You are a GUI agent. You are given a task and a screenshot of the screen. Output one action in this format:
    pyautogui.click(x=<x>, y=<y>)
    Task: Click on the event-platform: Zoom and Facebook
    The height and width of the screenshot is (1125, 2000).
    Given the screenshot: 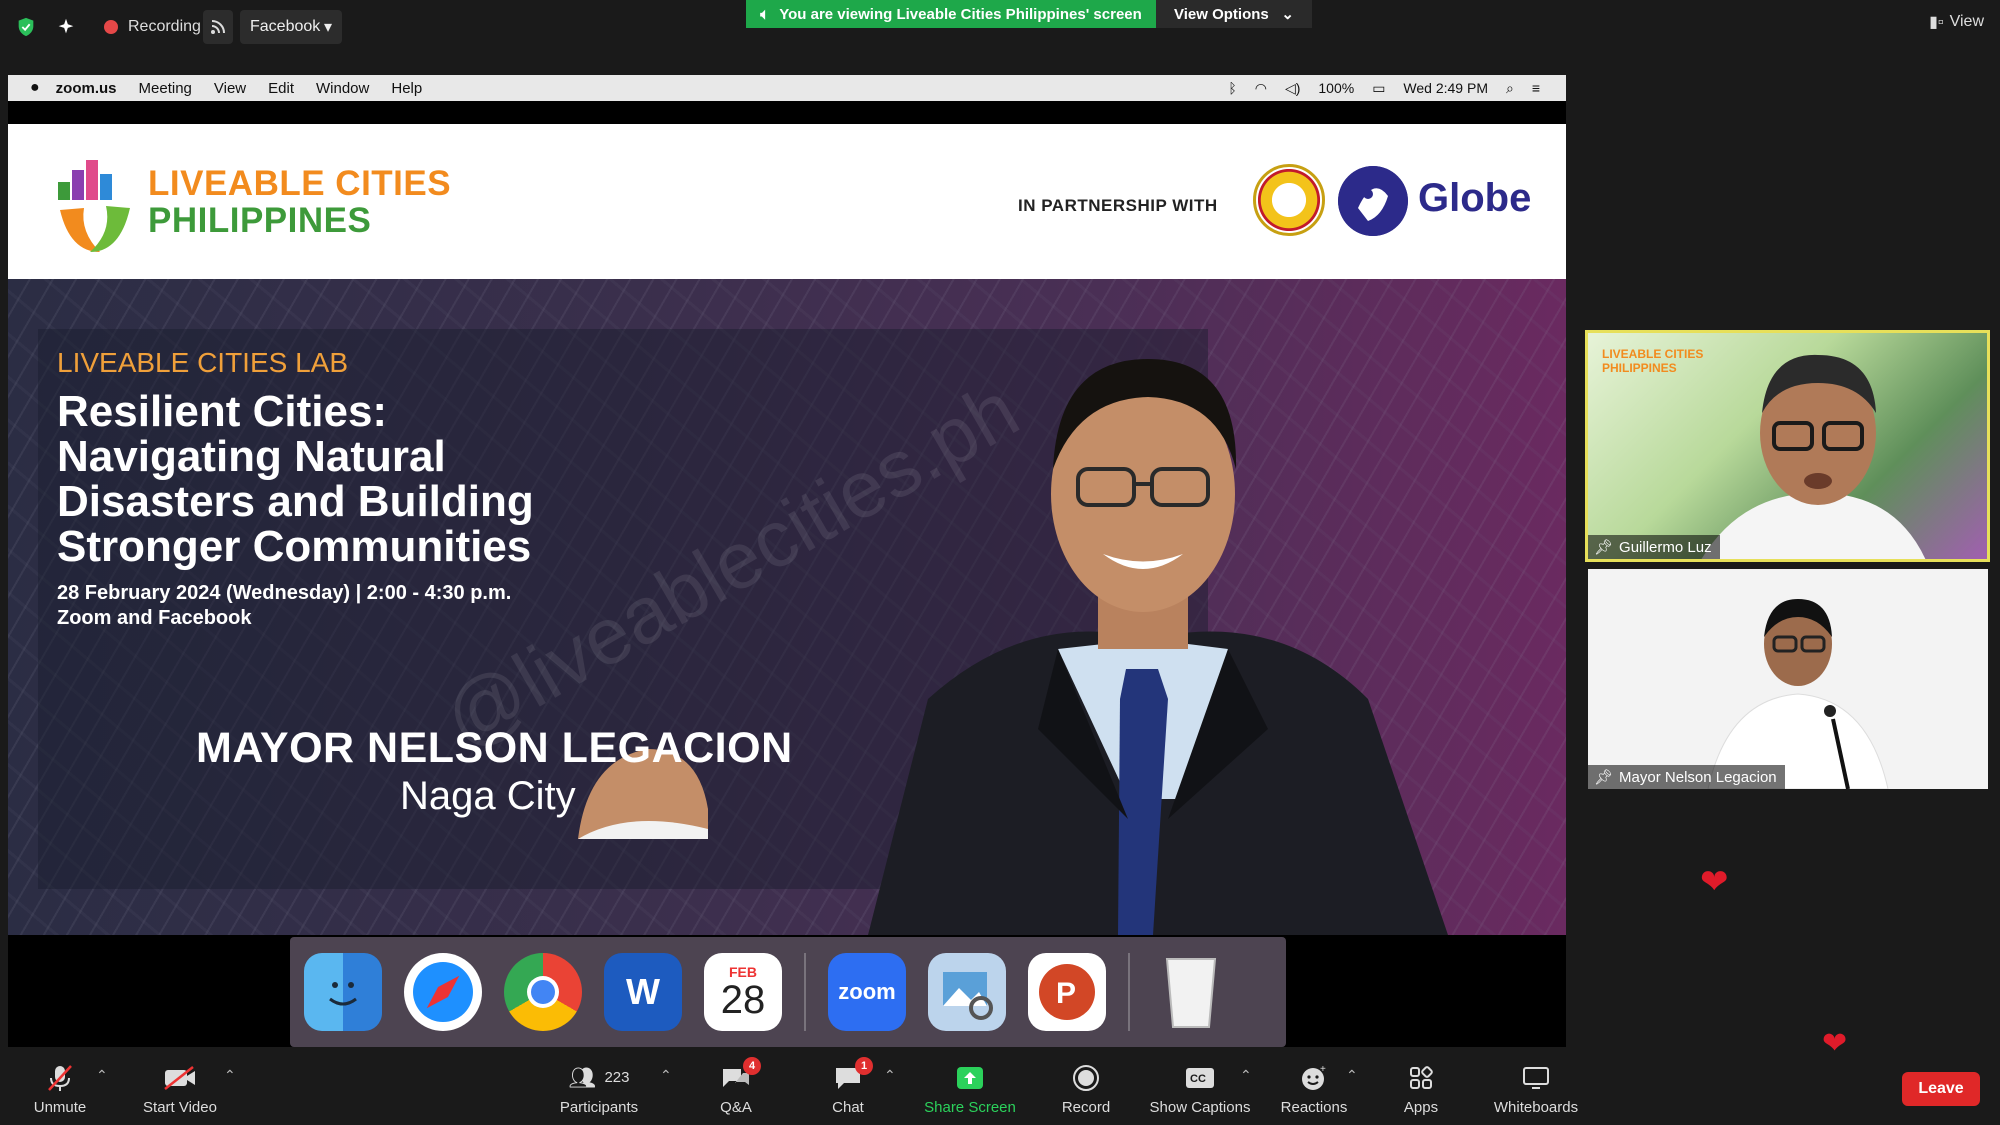 What is the action you would take?
    pyautogui.click(x=154, y=618)
    